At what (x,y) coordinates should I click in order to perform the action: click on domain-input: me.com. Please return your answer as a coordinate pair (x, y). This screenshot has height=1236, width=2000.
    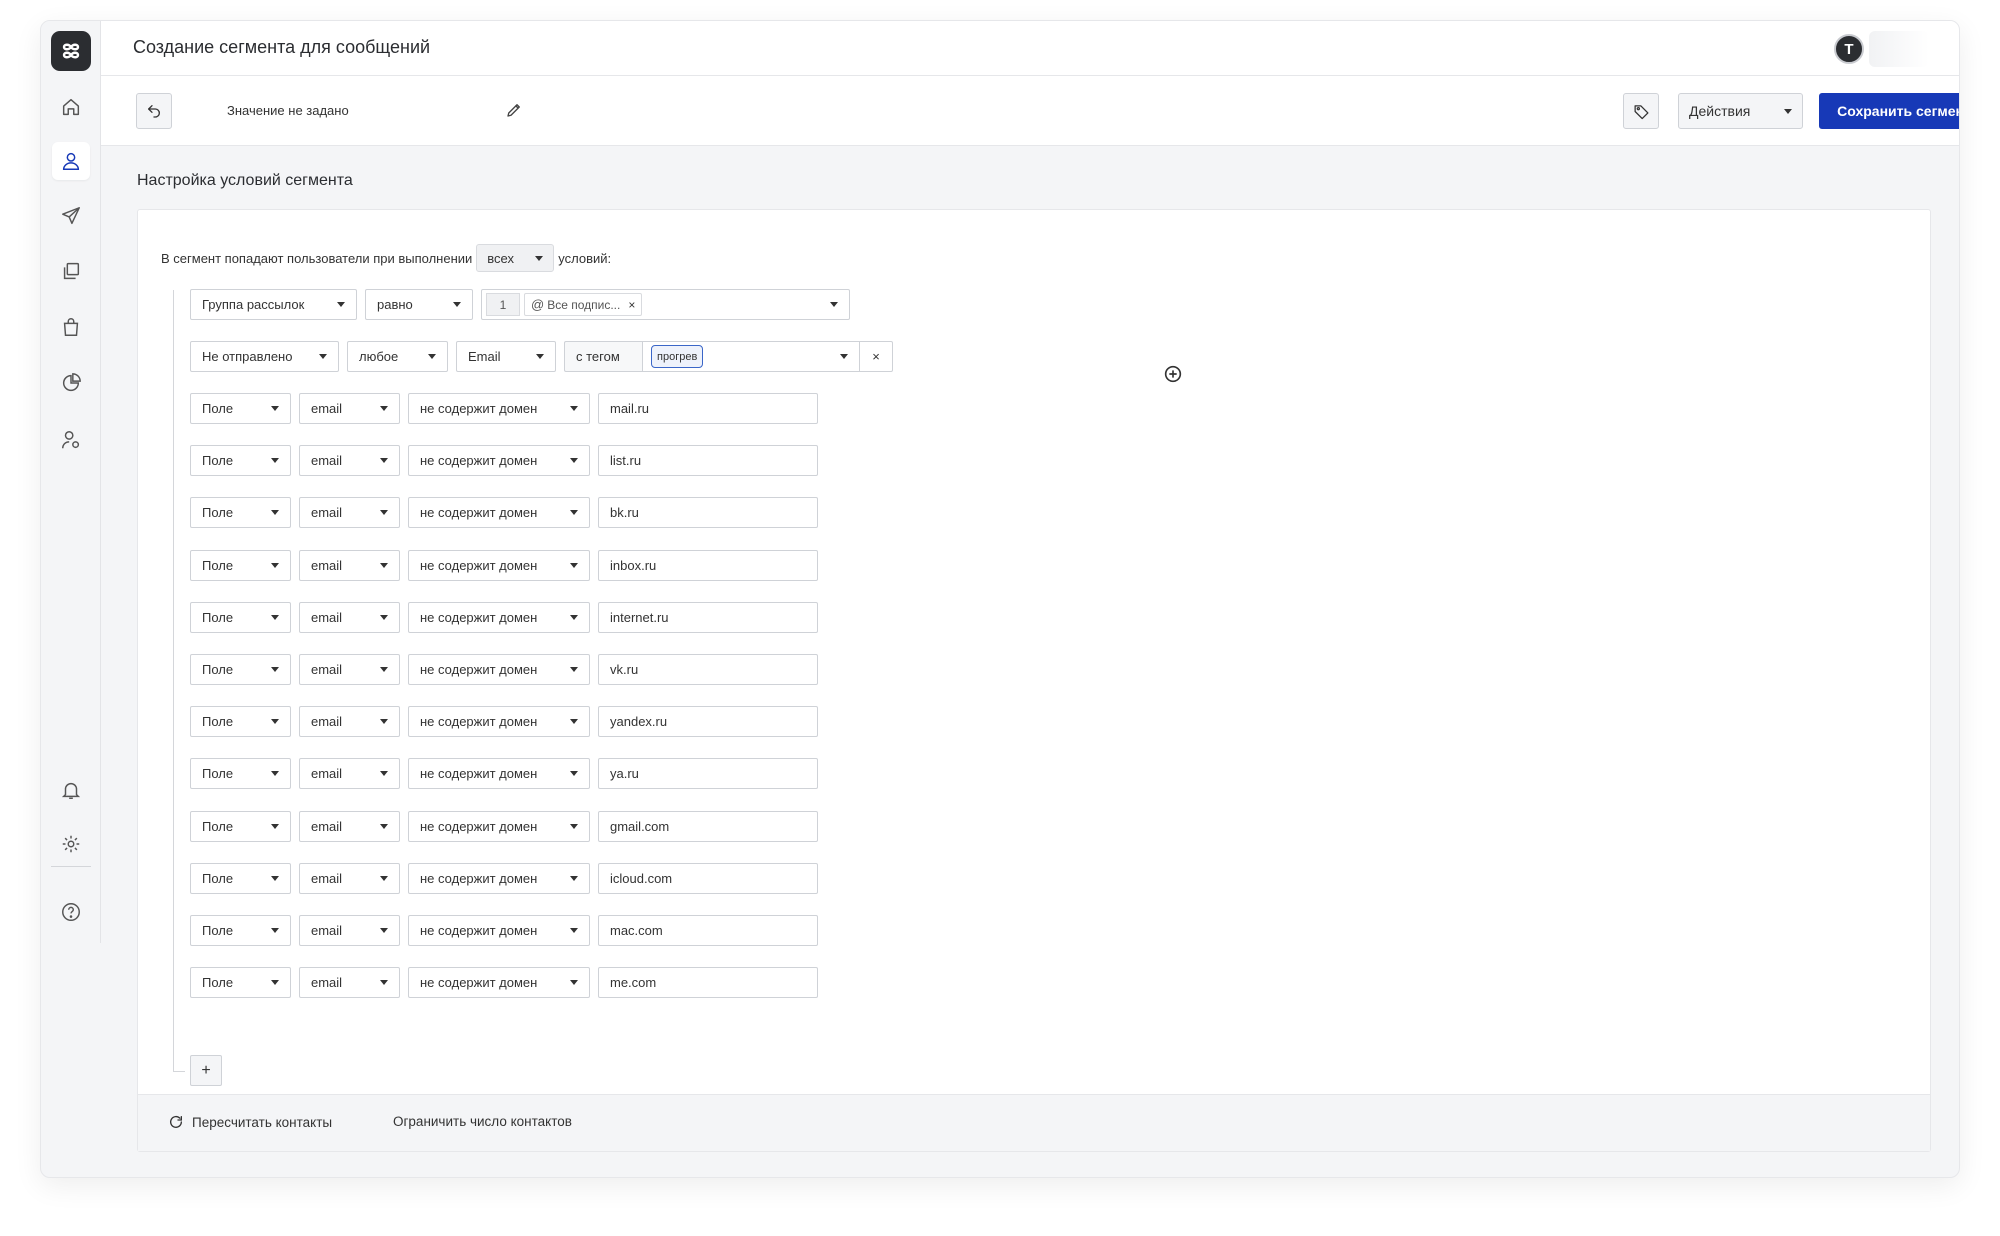
    Looking at the image, I should click on (708, 983).